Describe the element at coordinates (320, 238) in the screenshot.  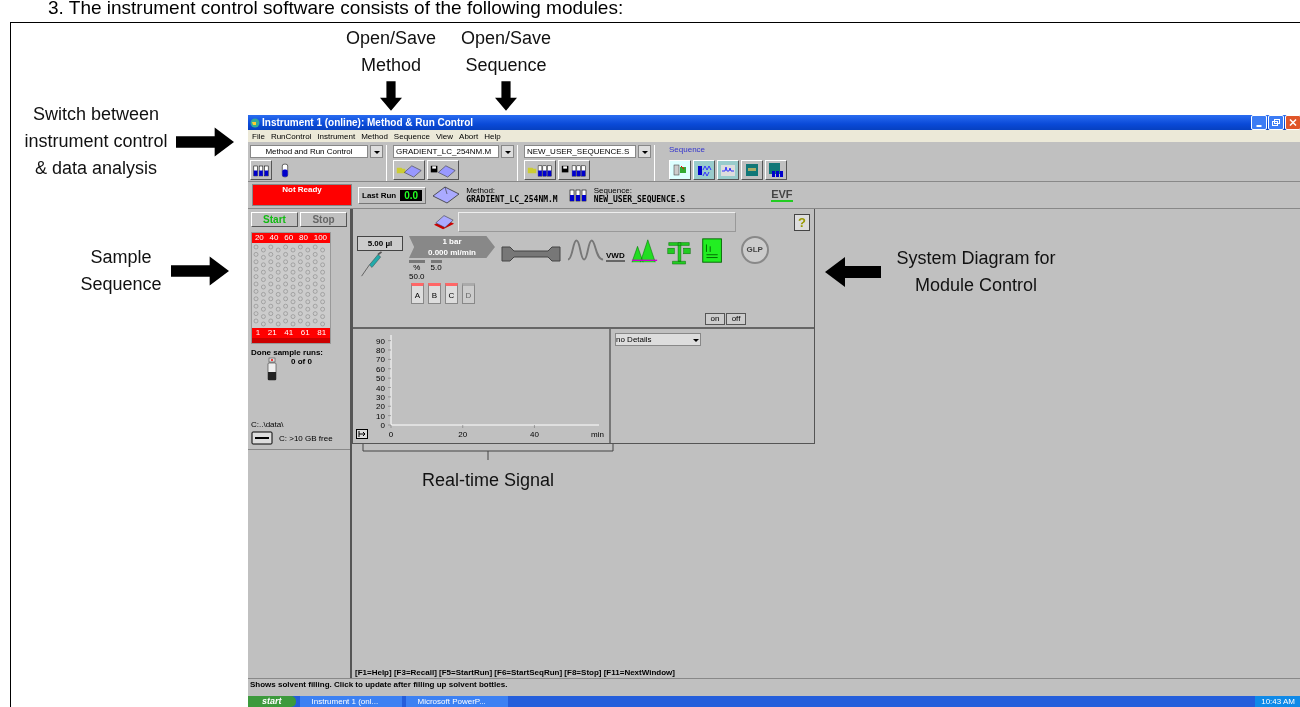
I see `tray-number: 100` at that location.